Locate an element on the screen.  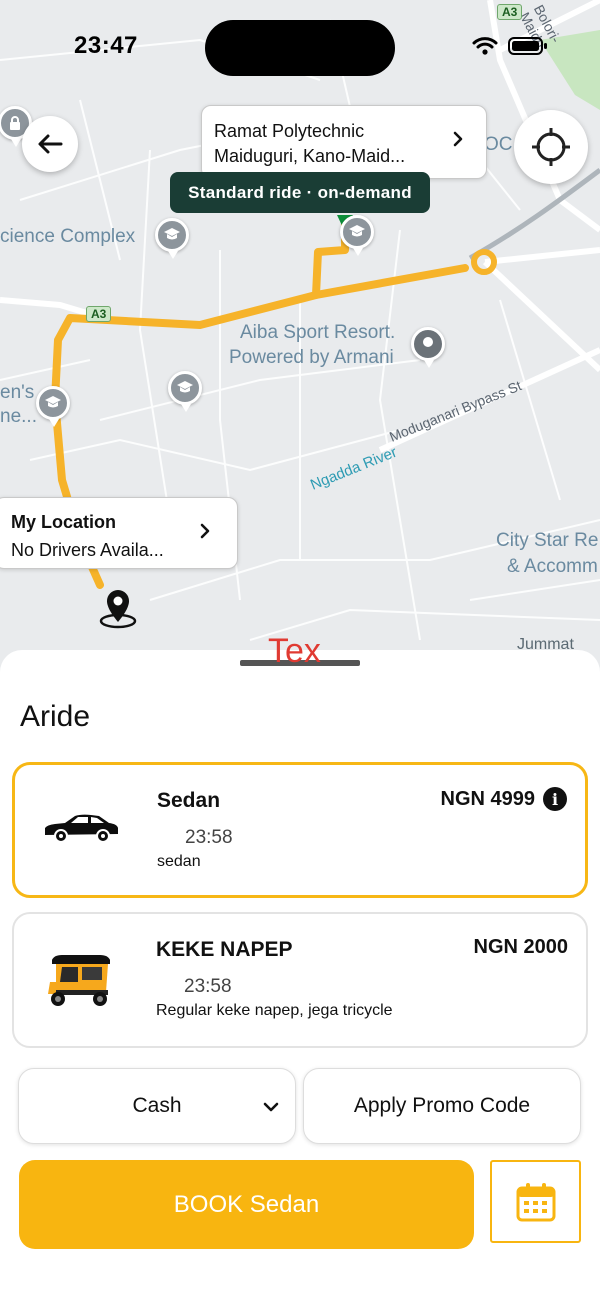
payment-method-select: Cash is located at coordinates (157, 1106).